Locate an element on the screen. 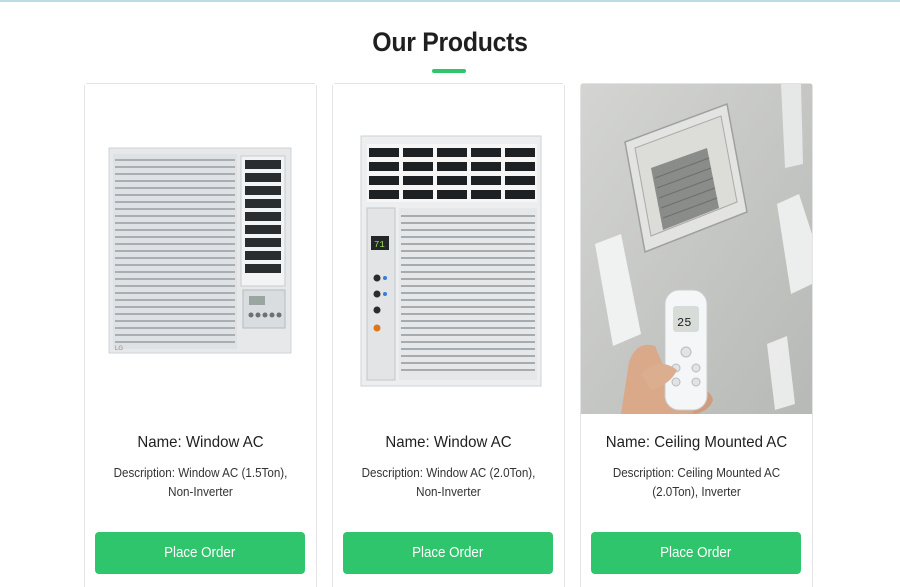 This screenshot has height=587, width=900. product-image-window-ac: 71 is located at coordinates (448, 249).